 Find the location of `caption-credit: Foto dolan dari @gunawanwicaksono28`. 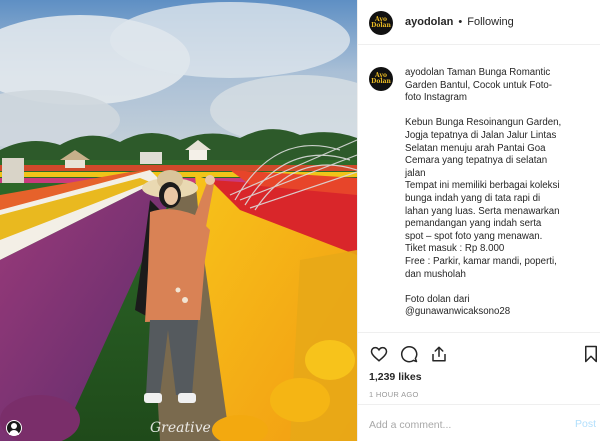

caption-credit: Foto dolan dari @gunawanwicaksono28 is located at coordinates (498, 306).